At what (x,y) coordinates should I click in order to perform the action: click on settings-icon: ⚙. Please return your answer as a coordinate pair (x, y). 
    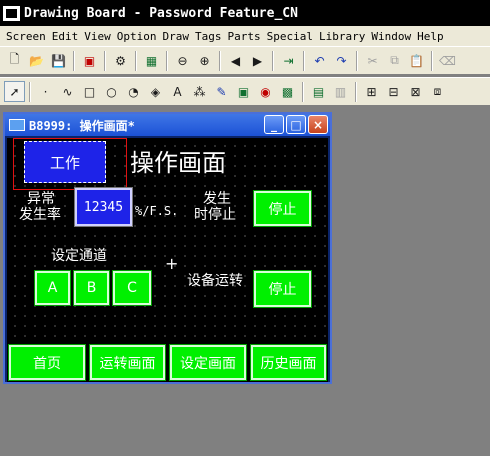
    Looking at the image, I should click on (120, 60).